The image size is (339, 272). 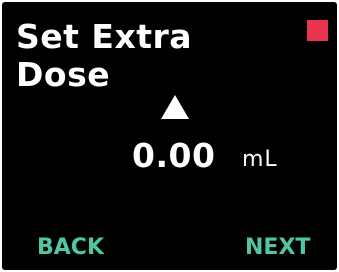 I want to click on increase-dose-button, so click(x=175, y=107).